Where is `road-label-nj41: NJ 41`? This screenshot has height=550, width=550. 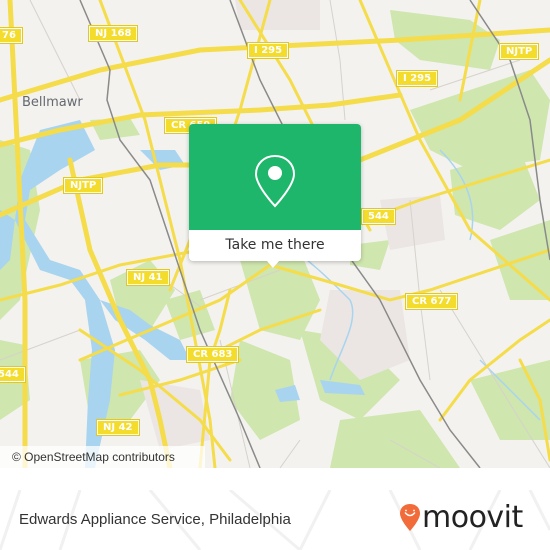 road-label-nj41: NJ 41 is located at coordinates (148, 277).